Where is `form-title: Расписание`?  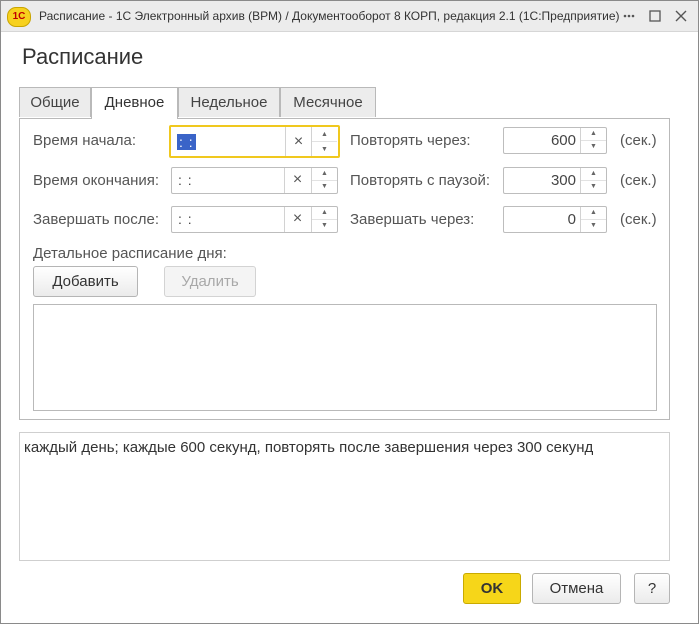
form-title: Расписание is located at coordinates (83, 56).